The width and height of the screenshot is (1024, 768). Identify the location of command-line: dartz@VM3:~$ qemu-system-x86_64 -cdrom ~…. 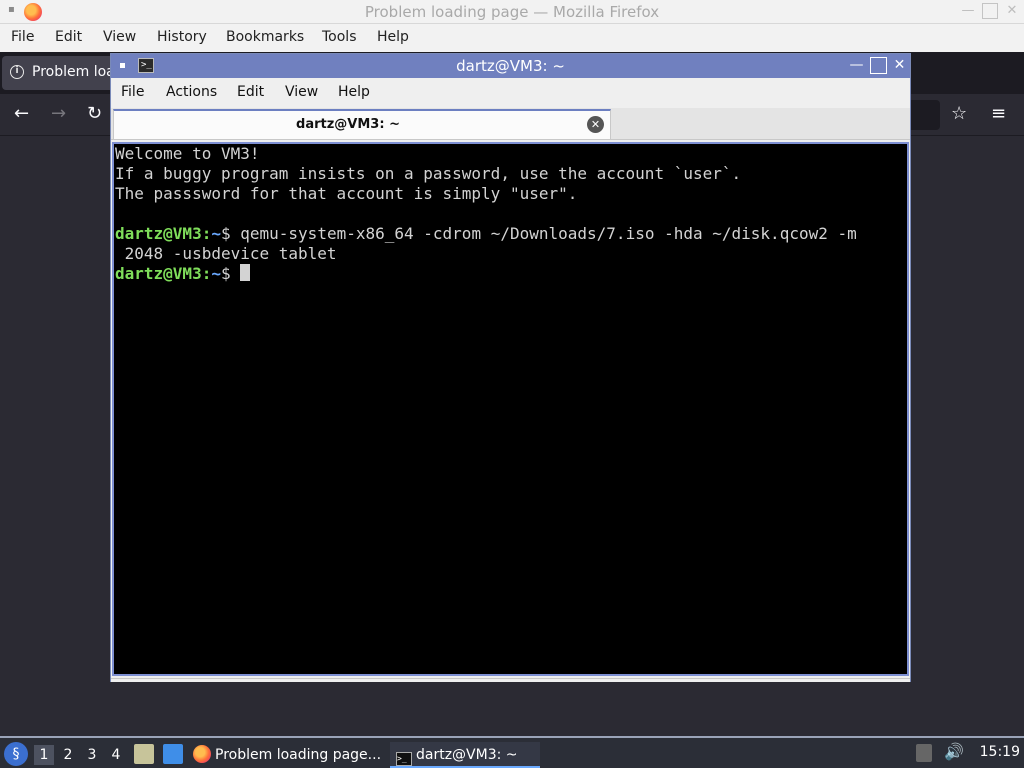
(486, 234).